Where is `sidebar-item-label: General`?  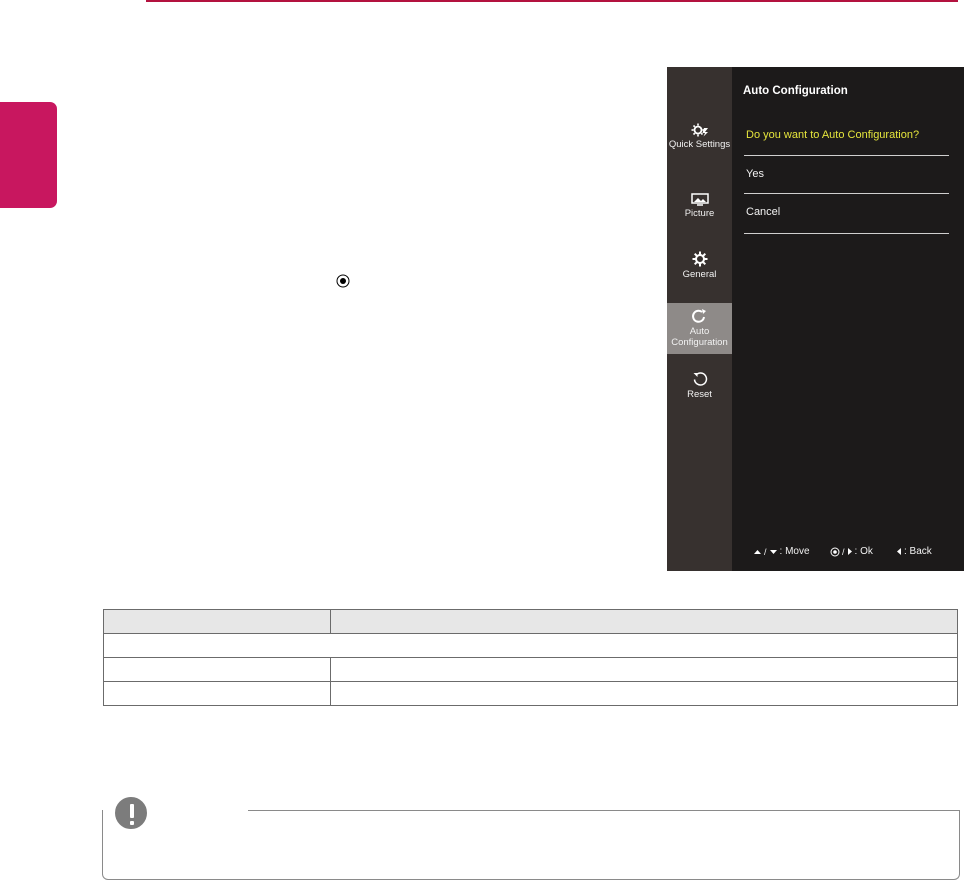
sidebar-item-label: General is located at coordinates (699, 274).